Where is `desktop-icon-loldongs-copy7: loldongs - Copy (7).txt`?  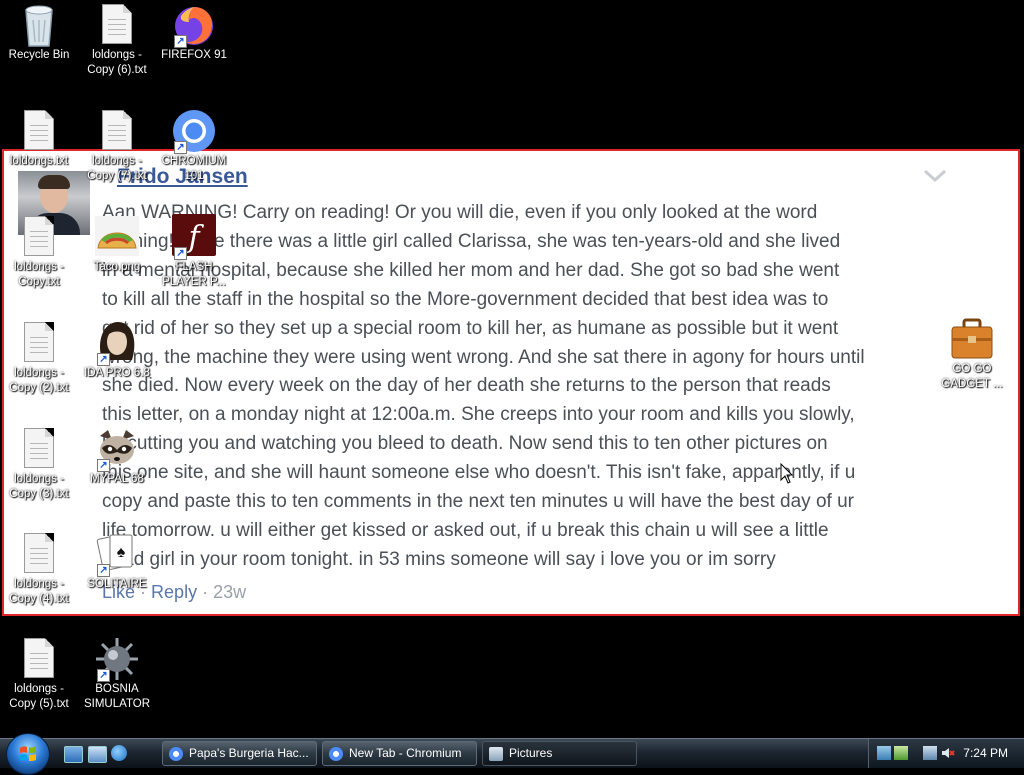
desktop-icon-loldongs-copy7: loldongs - Copy (7).txt is located at coordinates (117, 146).